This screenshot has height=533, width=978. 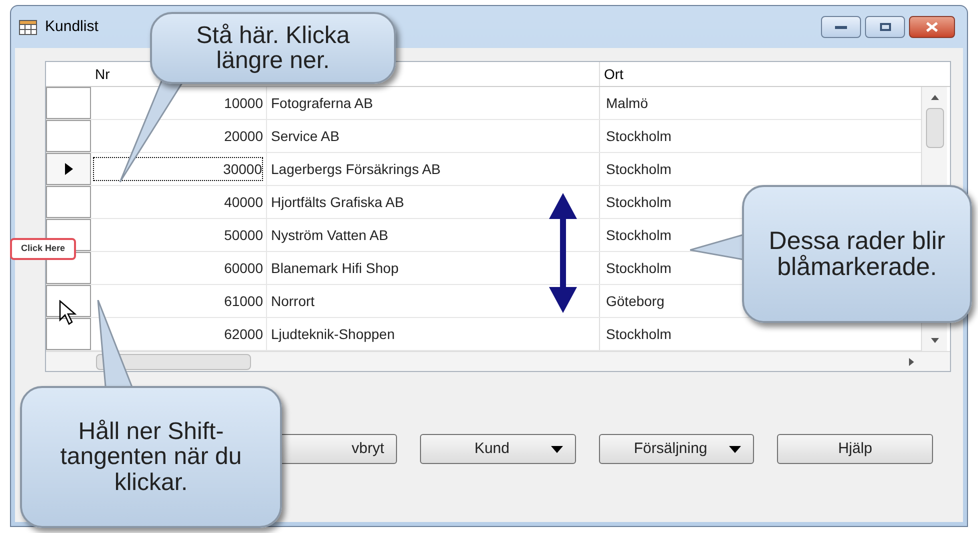 What do you see at coordinates (243, 202) in the screenshot?
I see `table-cell-text: 40000` at bounding box center [243, 202].